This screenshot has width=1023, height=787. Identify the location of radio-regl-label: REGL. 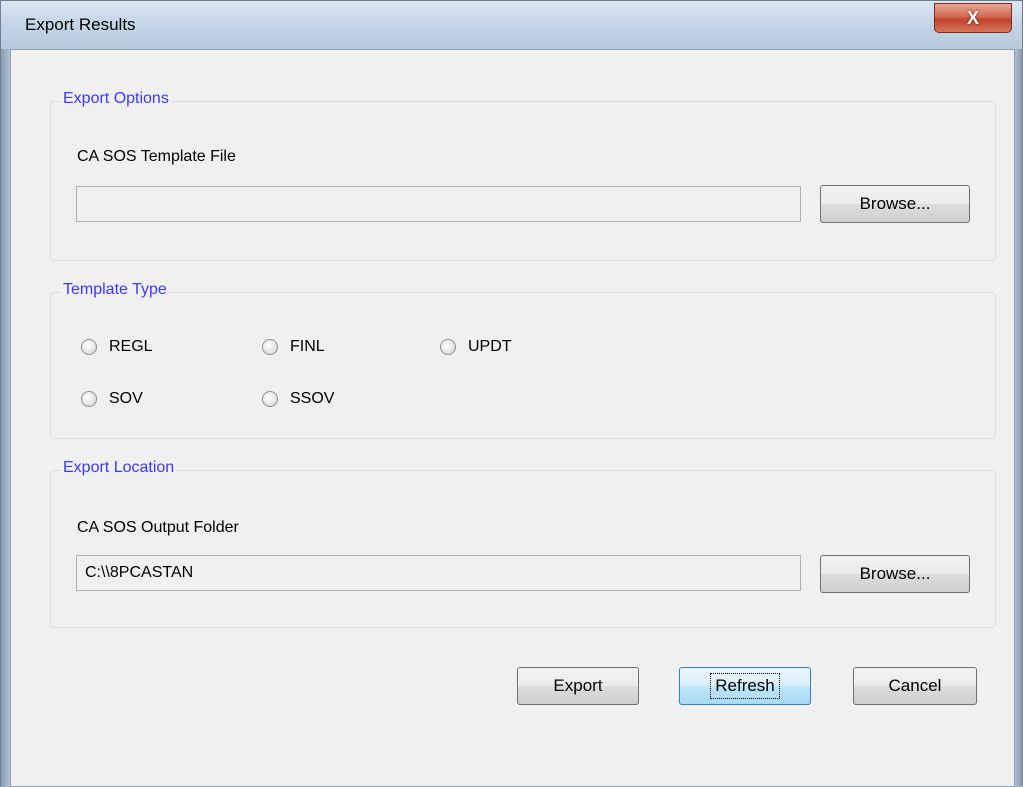
(131, 346).